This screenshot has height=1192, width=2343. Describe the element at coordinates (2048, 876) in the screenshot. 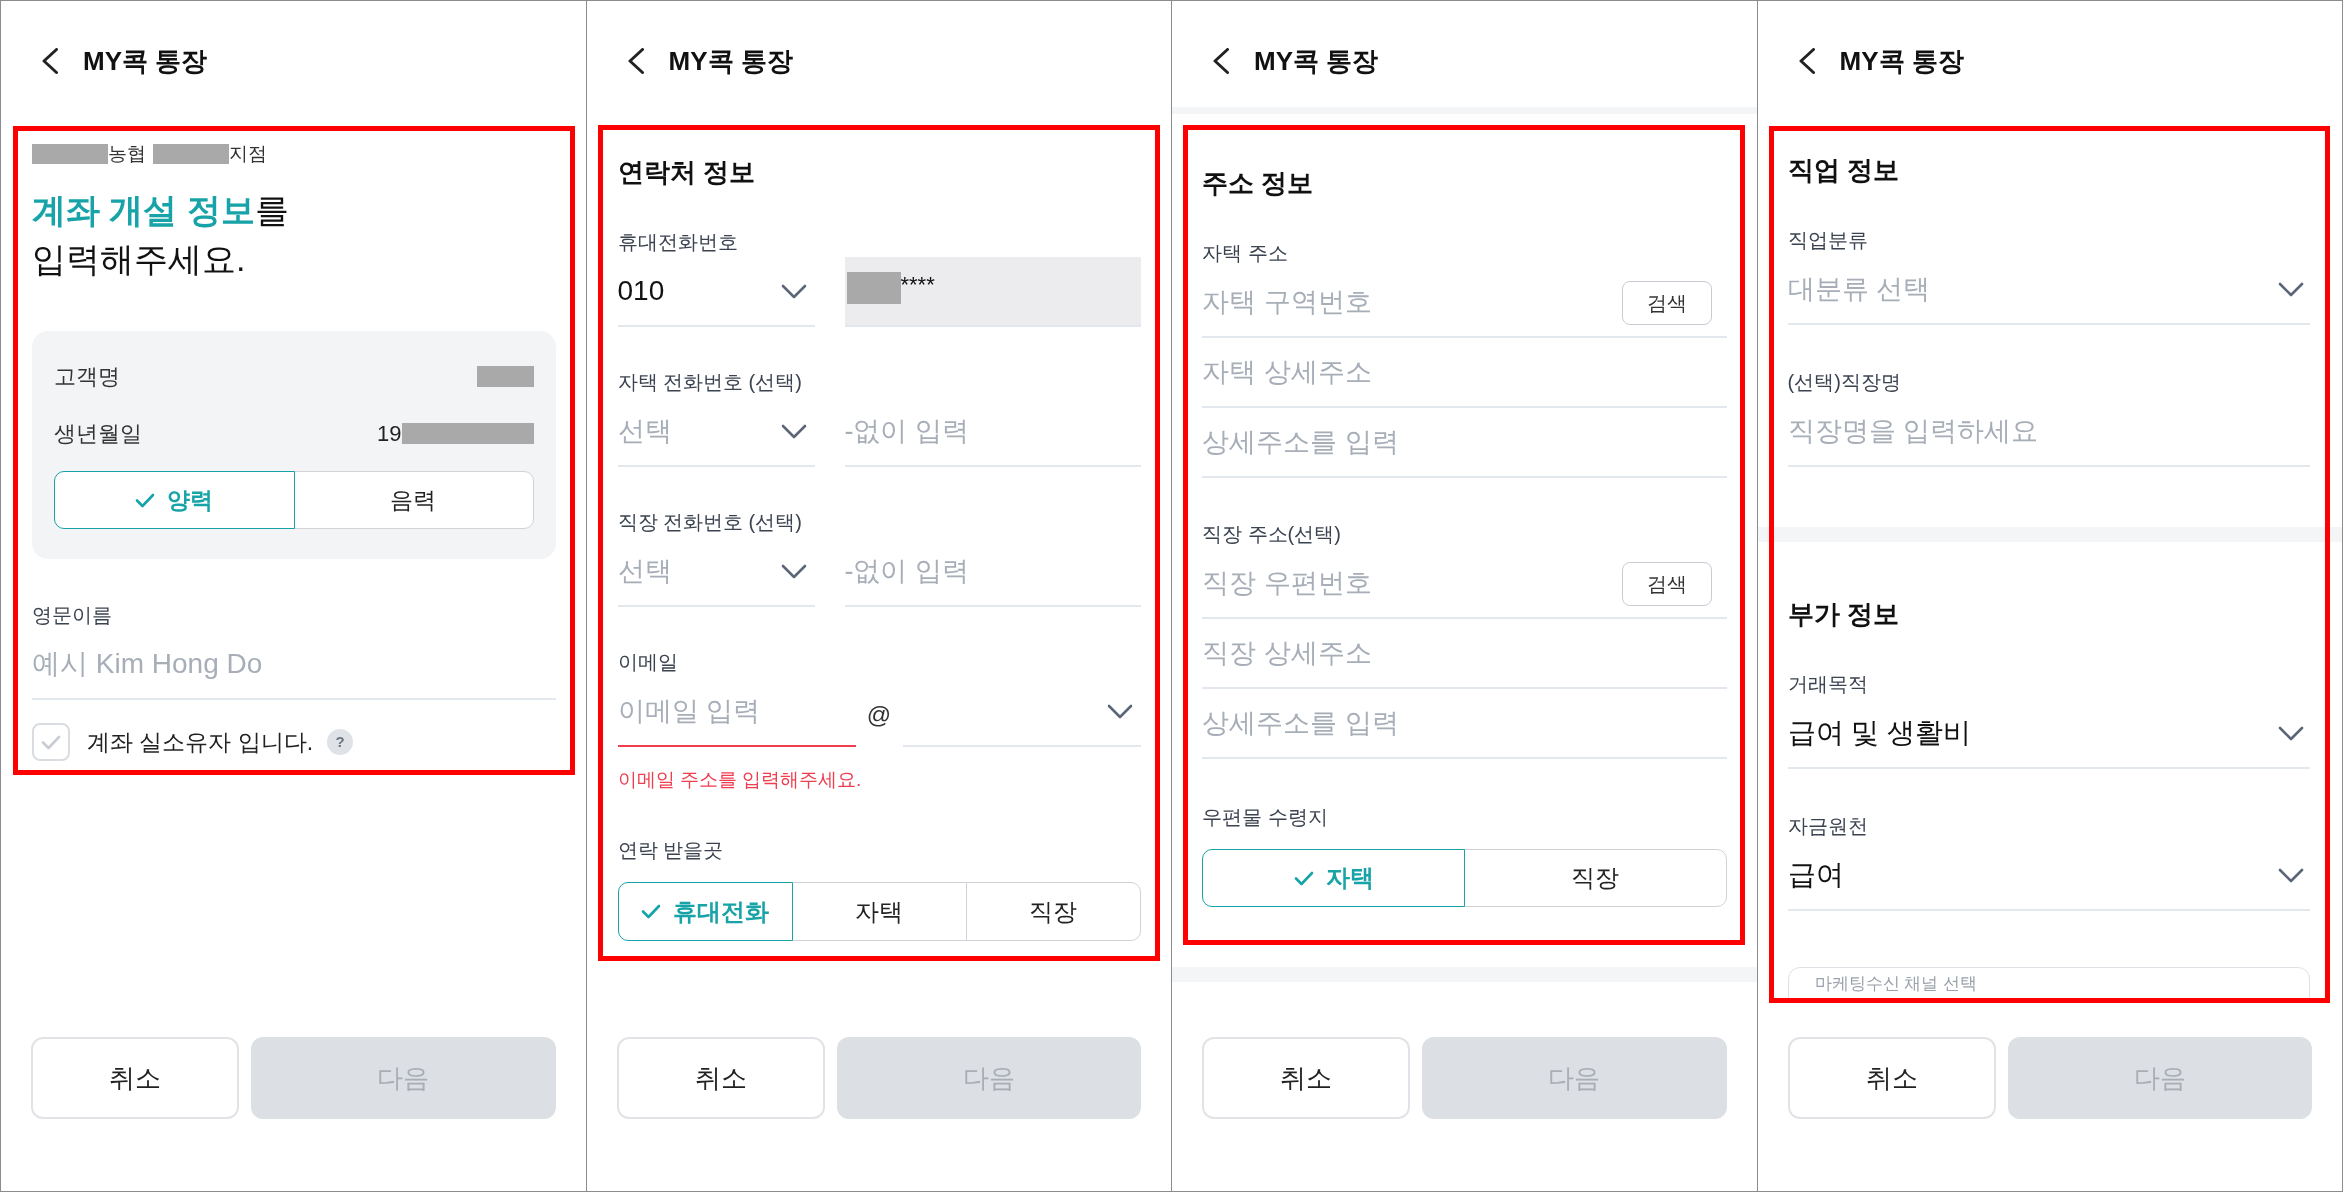

I see `dropdown-select: 급여` at that location.